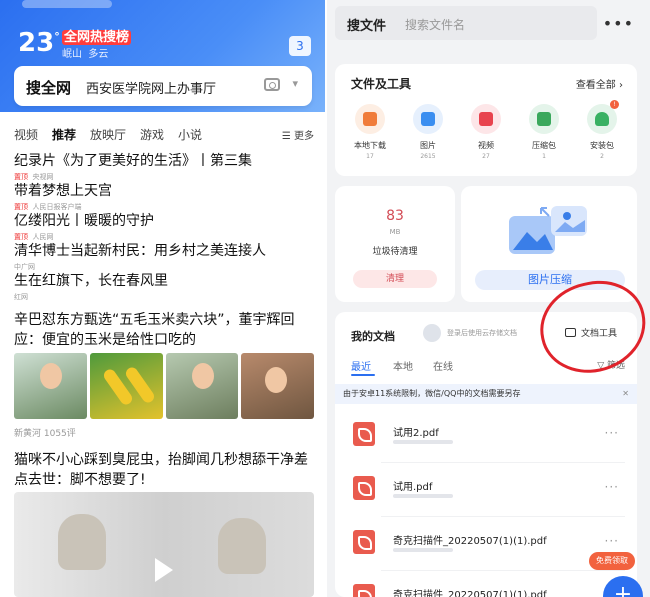  Describe the element at coordinates (97, 35) in the screenshot. I see `hot-search-link: 全网热搜榜` at that location.